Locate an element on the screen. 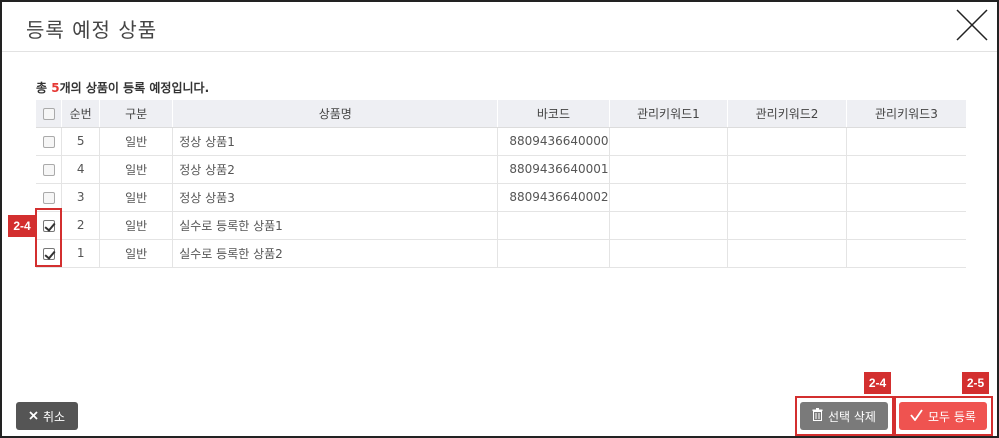 The height and width of the screenshot is (438, 999). cell-product-name: 실수로 등록한 상품1 is located at coordinates (335, 225).